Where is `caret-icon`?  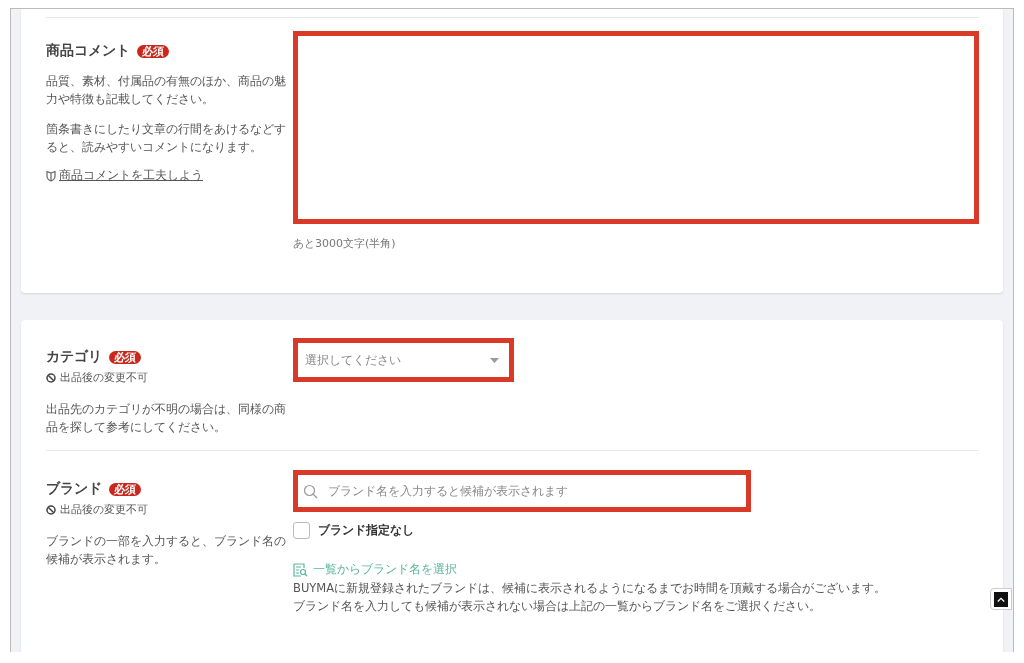
caret-icon is located at coordinates (494, 360).